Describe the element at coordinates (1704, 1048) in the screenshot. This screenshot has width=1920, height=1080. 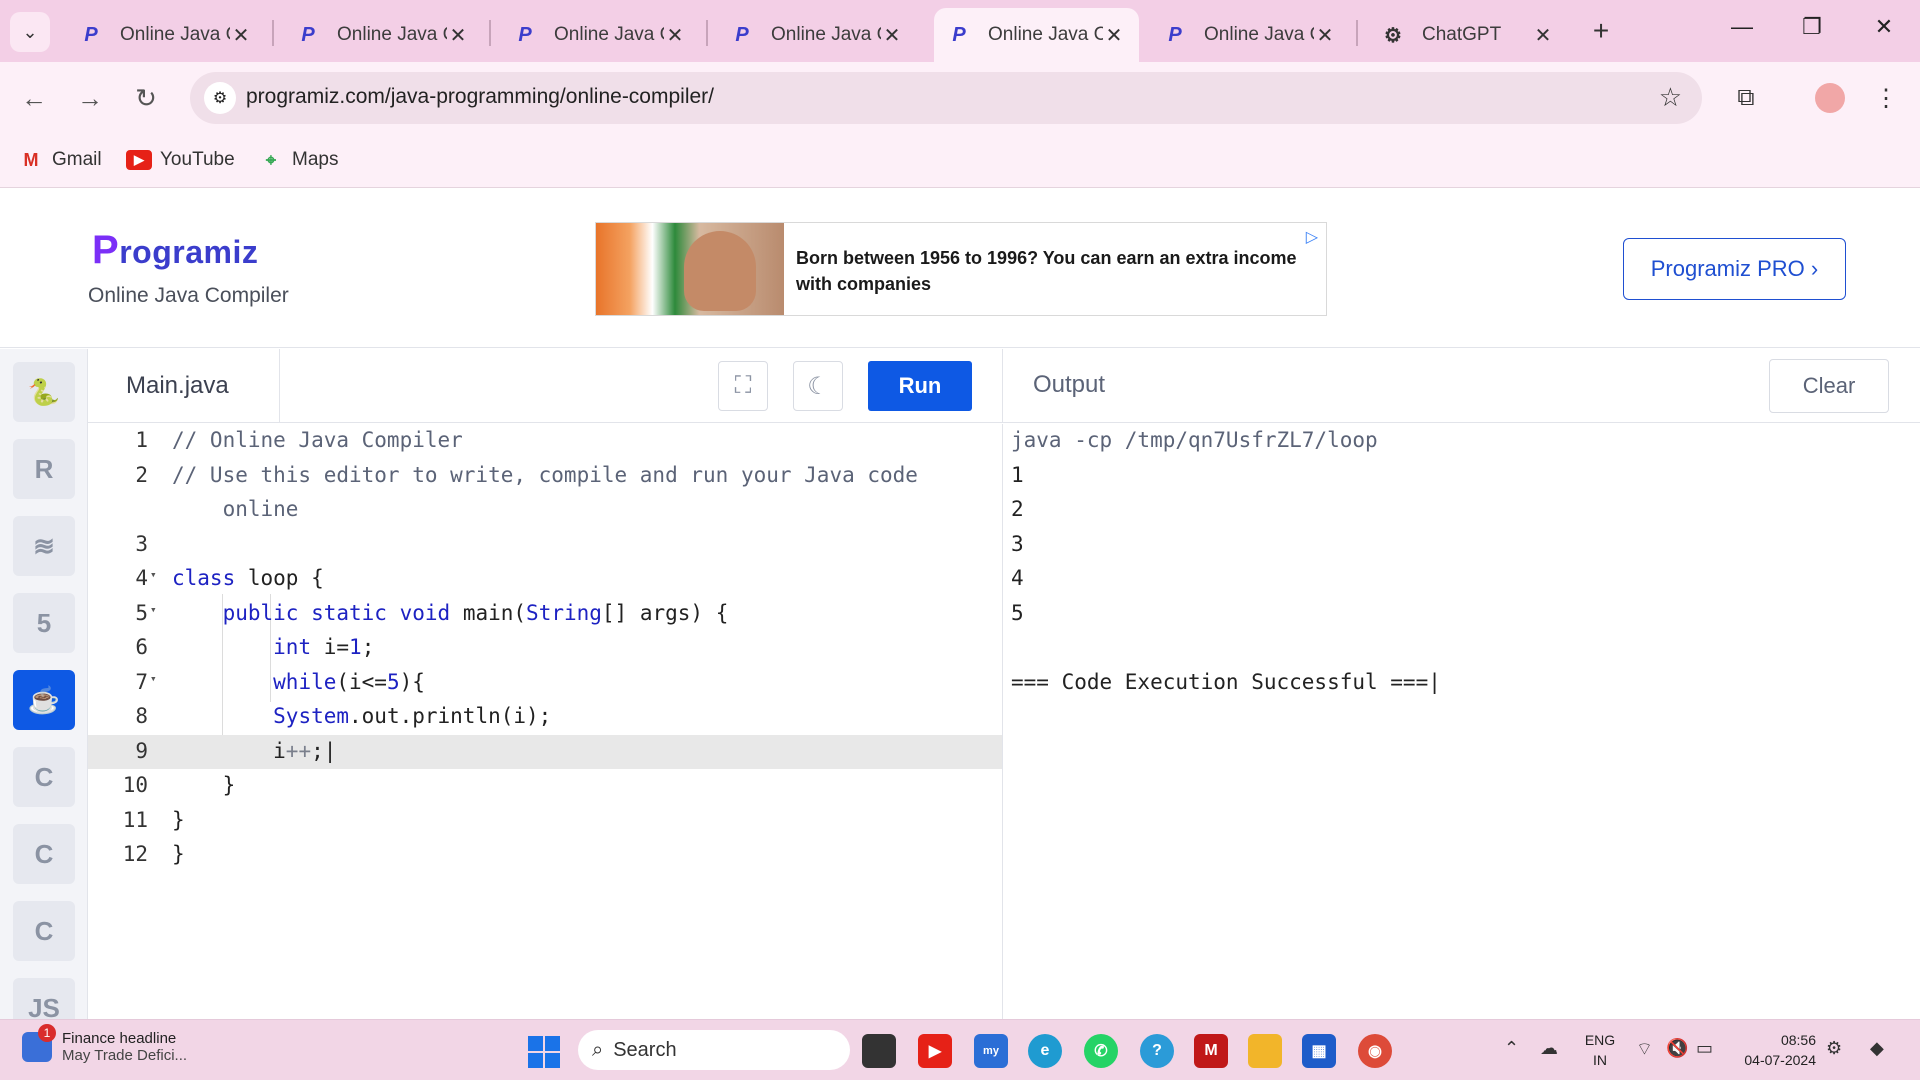
I see `battery-icon: ▭` at that location.